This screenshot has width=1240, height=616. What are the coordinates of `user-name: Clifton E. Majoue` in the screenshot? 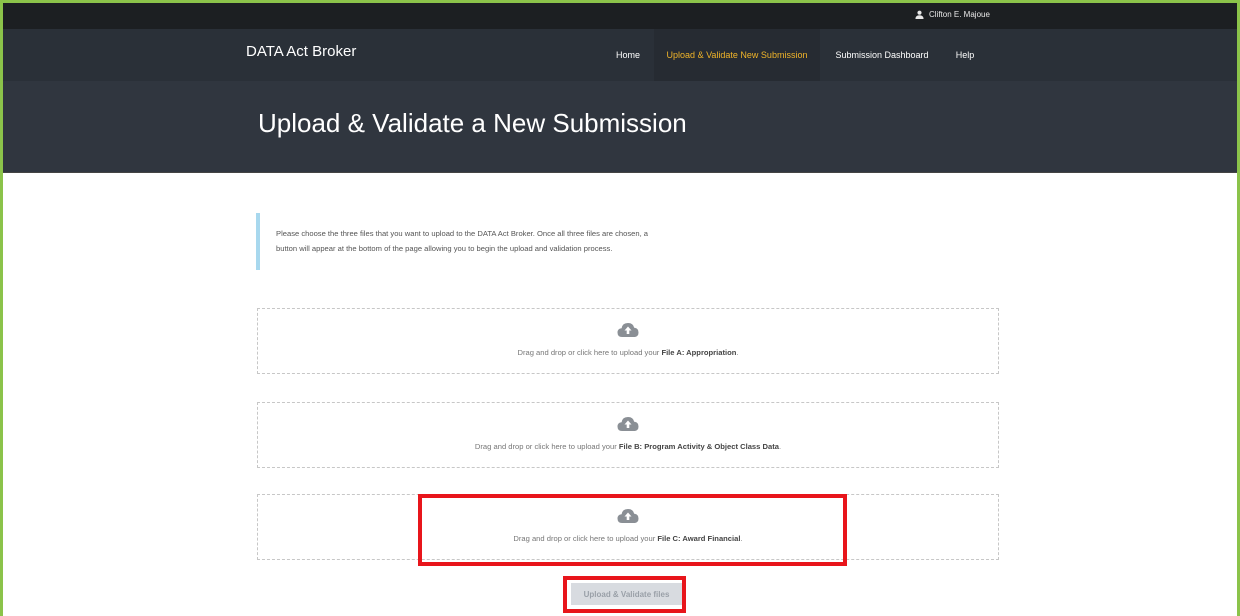 It's located at (959, 14).